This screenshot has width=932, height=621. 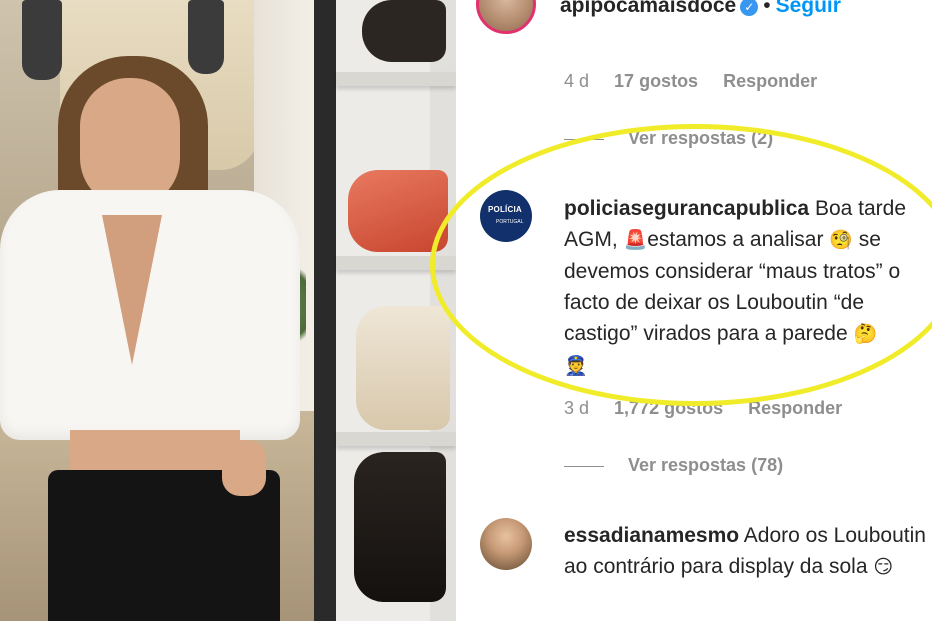 I want to click on owner-avatar, so click(x=506, y=17).